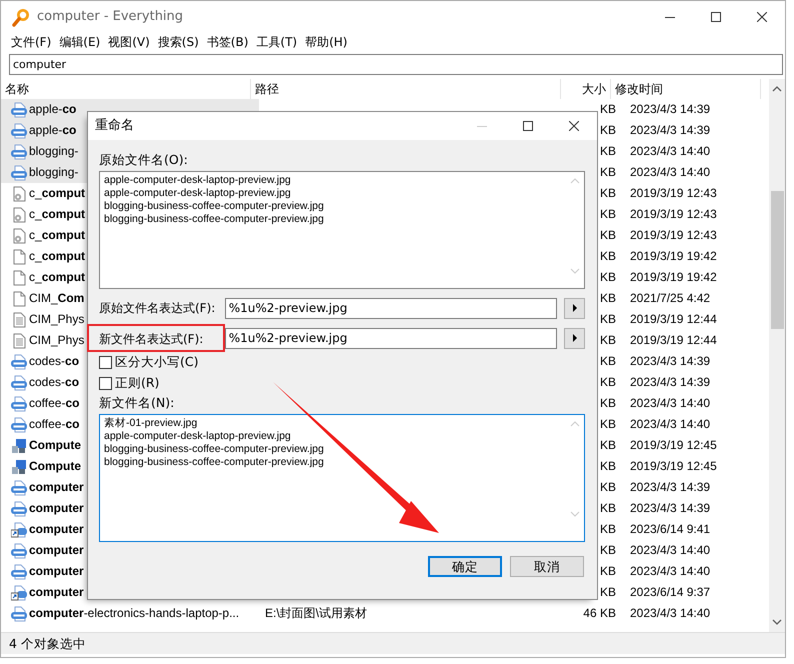 Image resolution: width=794 pixels, height=664 pixels. Describe the element at coordinates (156, 361) in the screenshot. I see `checkbox-label: 区分大小写(C)` at that location.